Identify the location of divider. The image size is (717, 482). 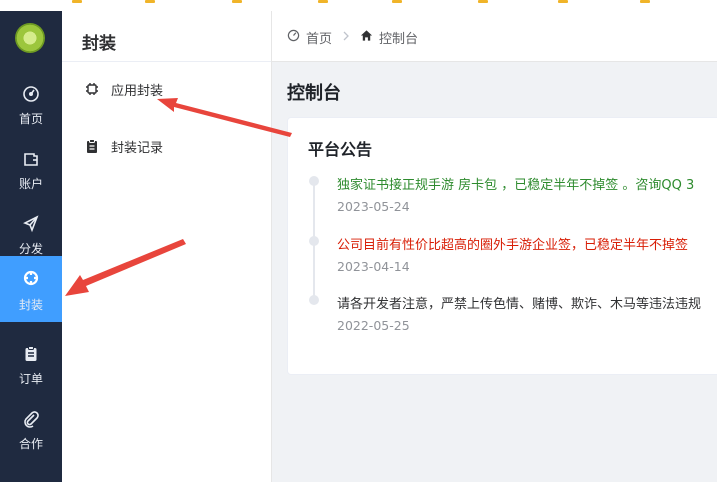
(166, 61).